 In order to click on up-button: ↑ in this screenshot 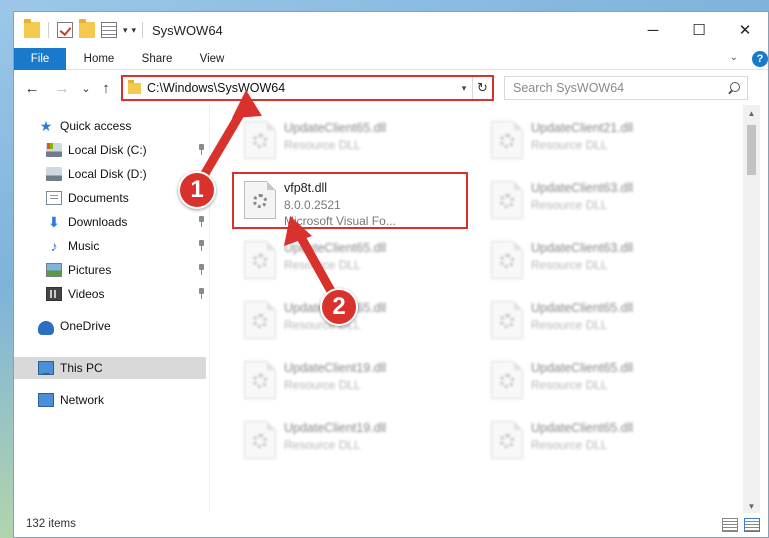, I will do `click(106, 89)`.